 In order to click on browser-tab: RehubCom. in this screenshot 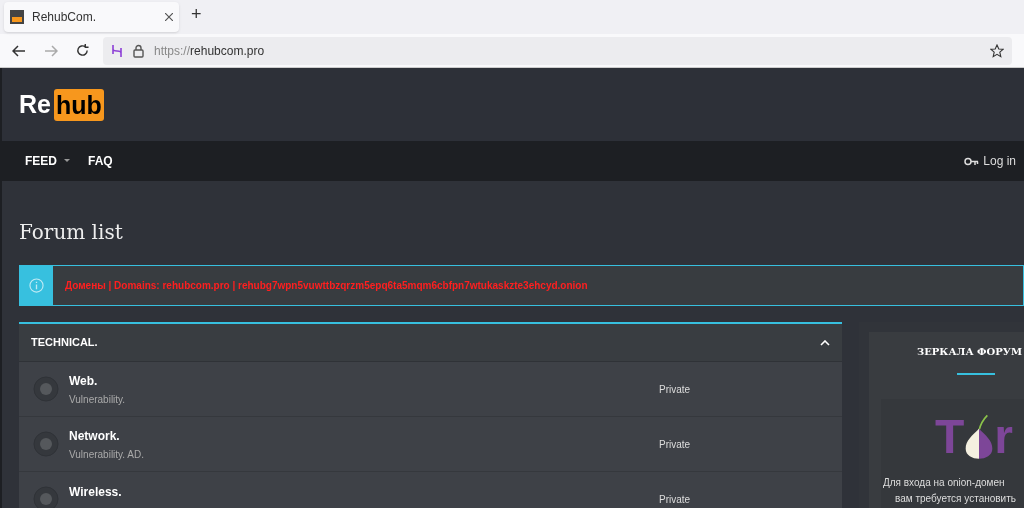, I will do `click(91, 17)`.